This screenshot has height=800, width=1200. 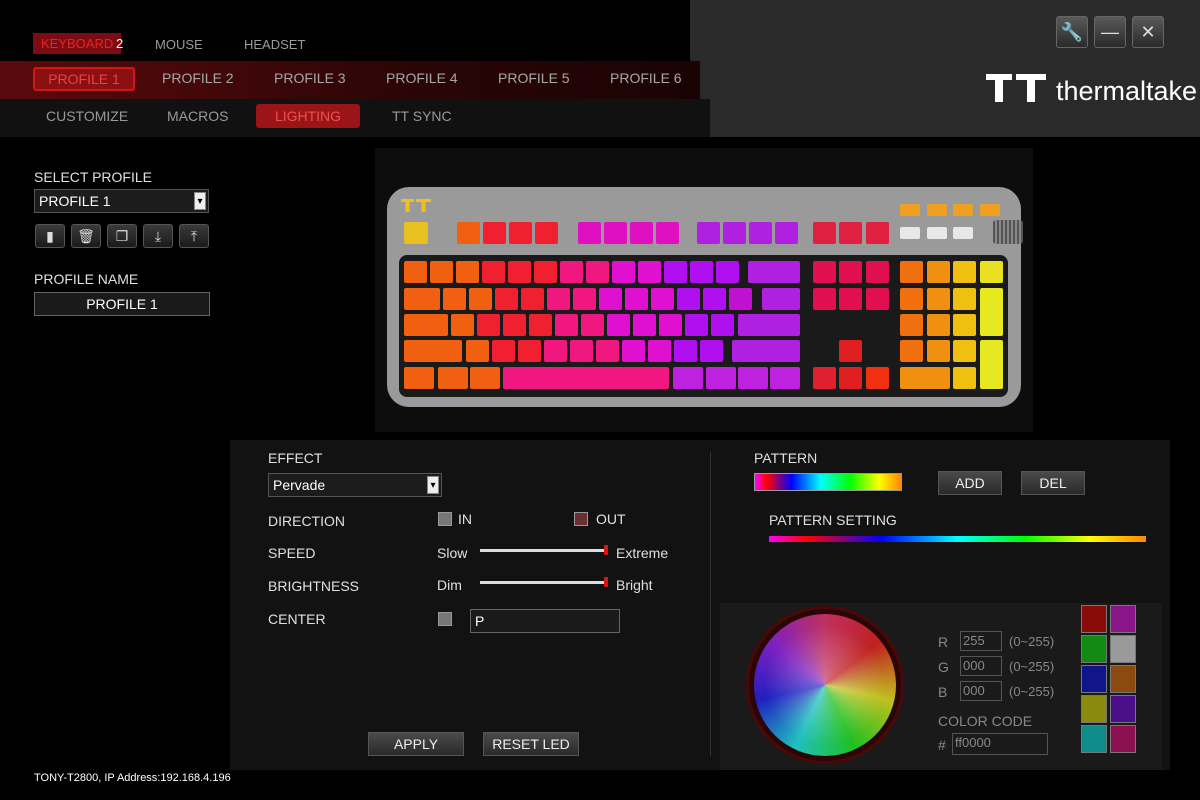 I want to click on export-profile-button: ⤒, so click(x=194, y=236).